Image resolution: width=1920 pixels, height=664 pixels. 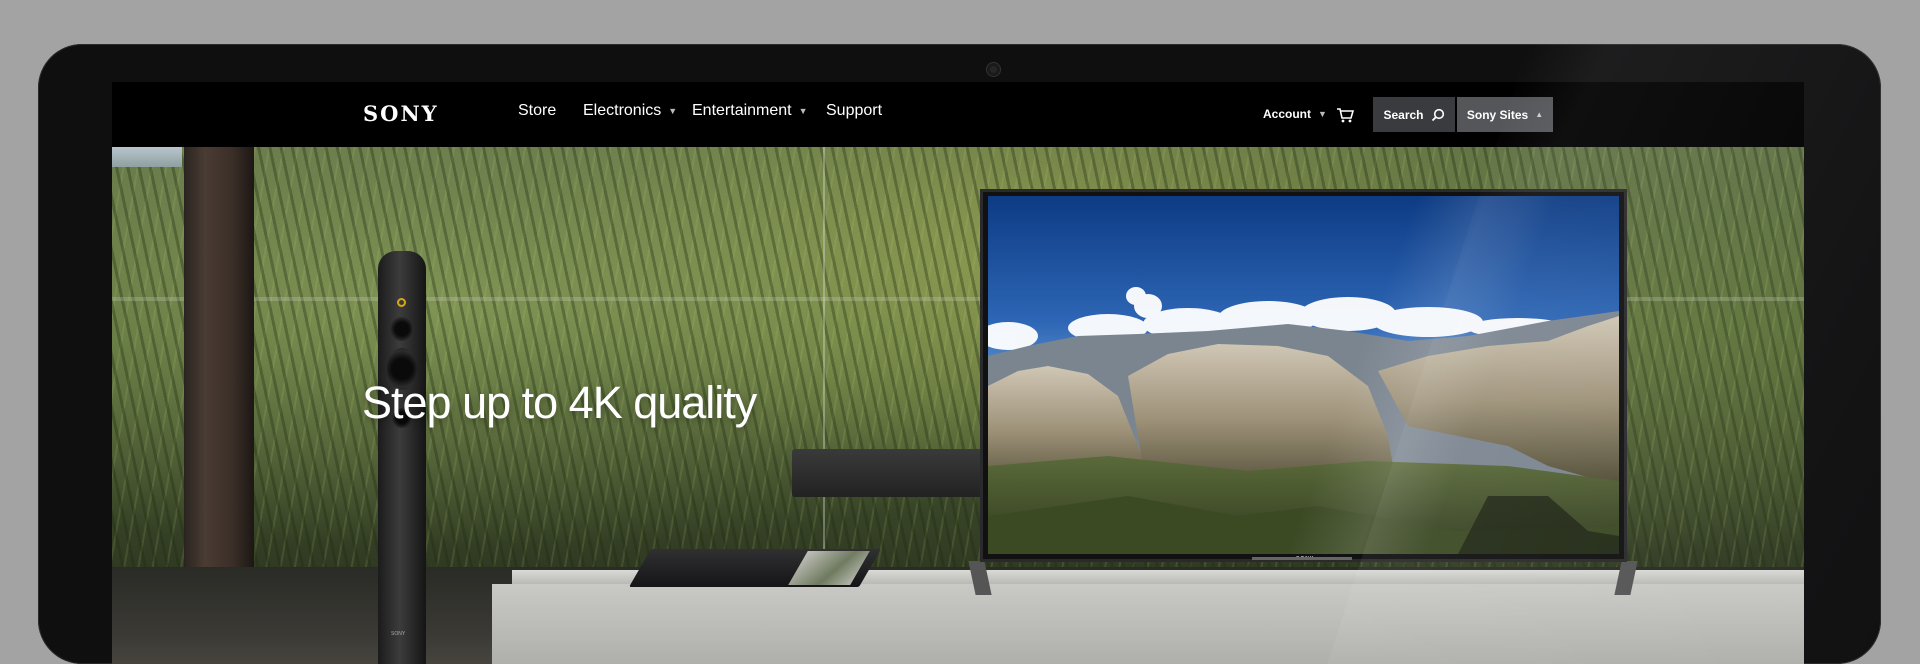 I want to click on search-button: Search, so click(x=1414, y=114).